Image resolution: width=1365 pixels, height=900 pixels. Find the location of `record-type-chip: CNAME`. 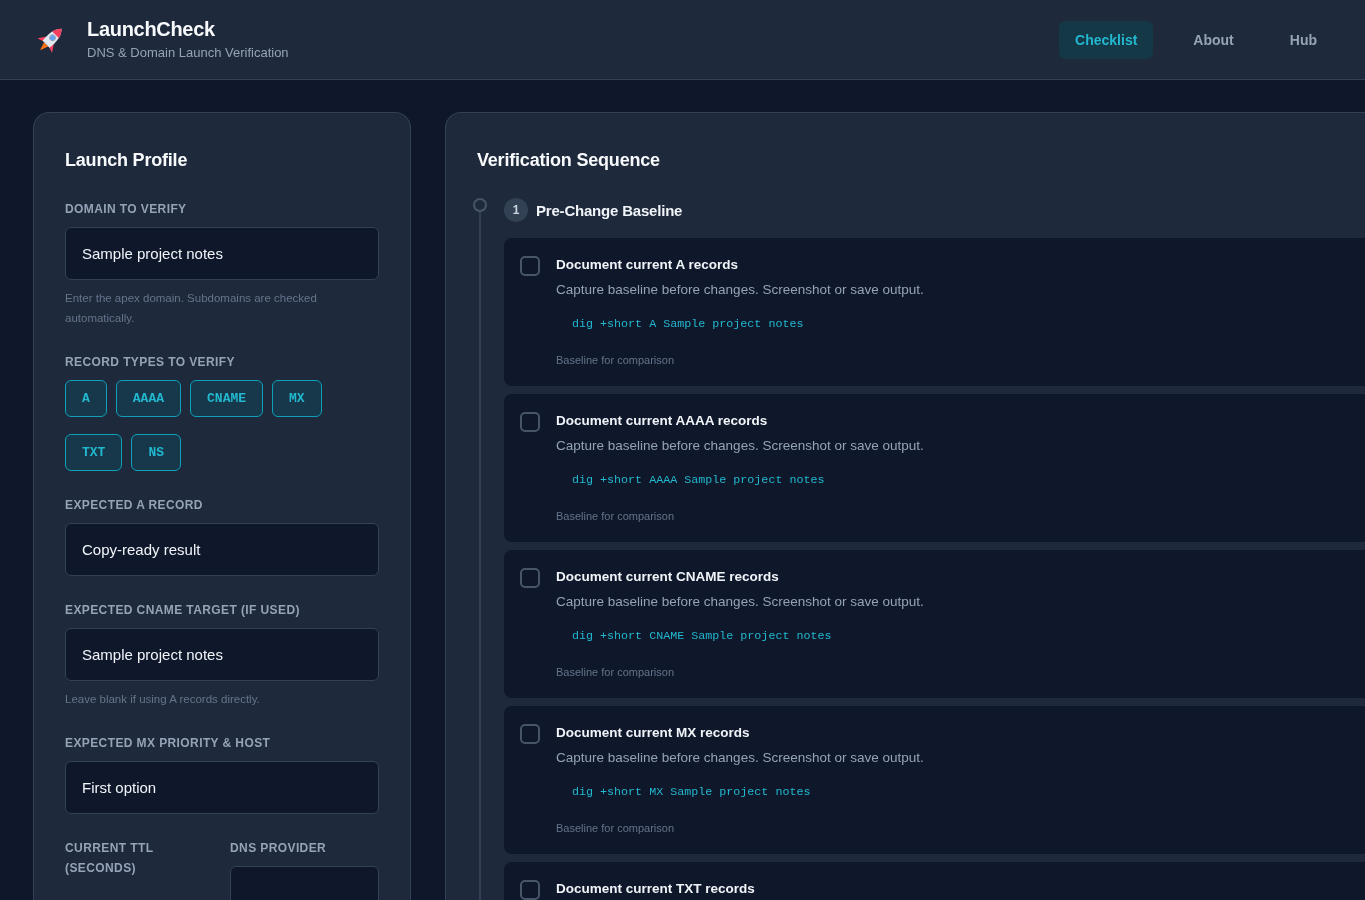

record-type-chip: CNAME is located at coordinates (227, 398).